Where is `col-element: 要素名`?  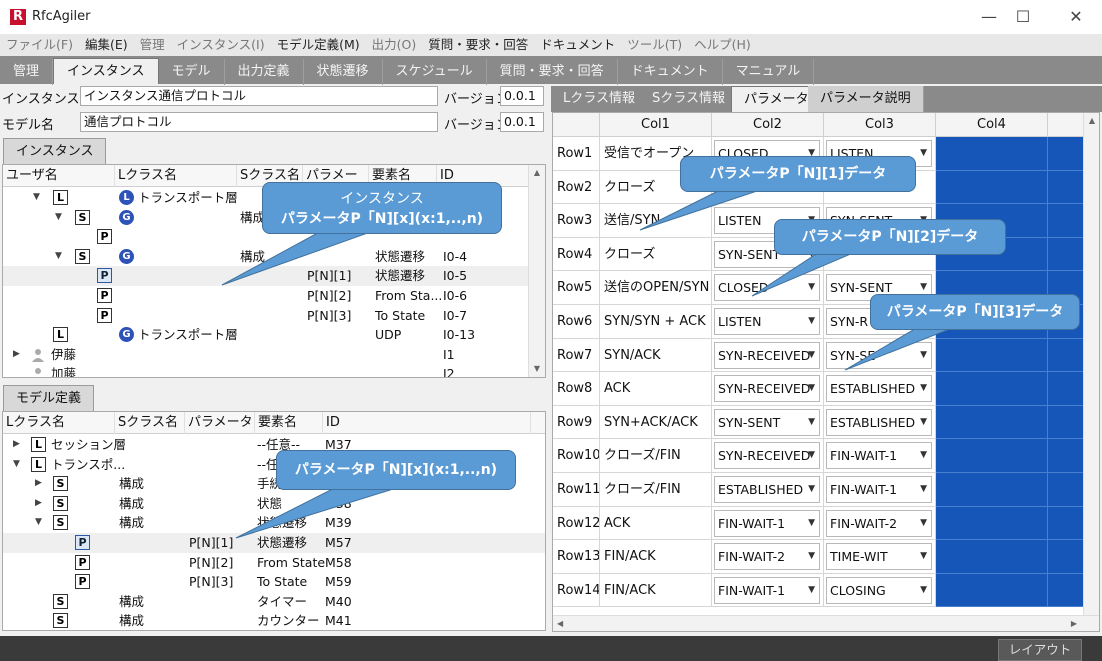
col-element: 要素名 is located at coordinates (289, 423).